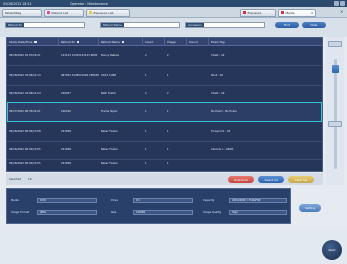  Describe the element at coordinates (33, 42) in the screenshot. I see `col-study-date: Study Date/Time` at that location.